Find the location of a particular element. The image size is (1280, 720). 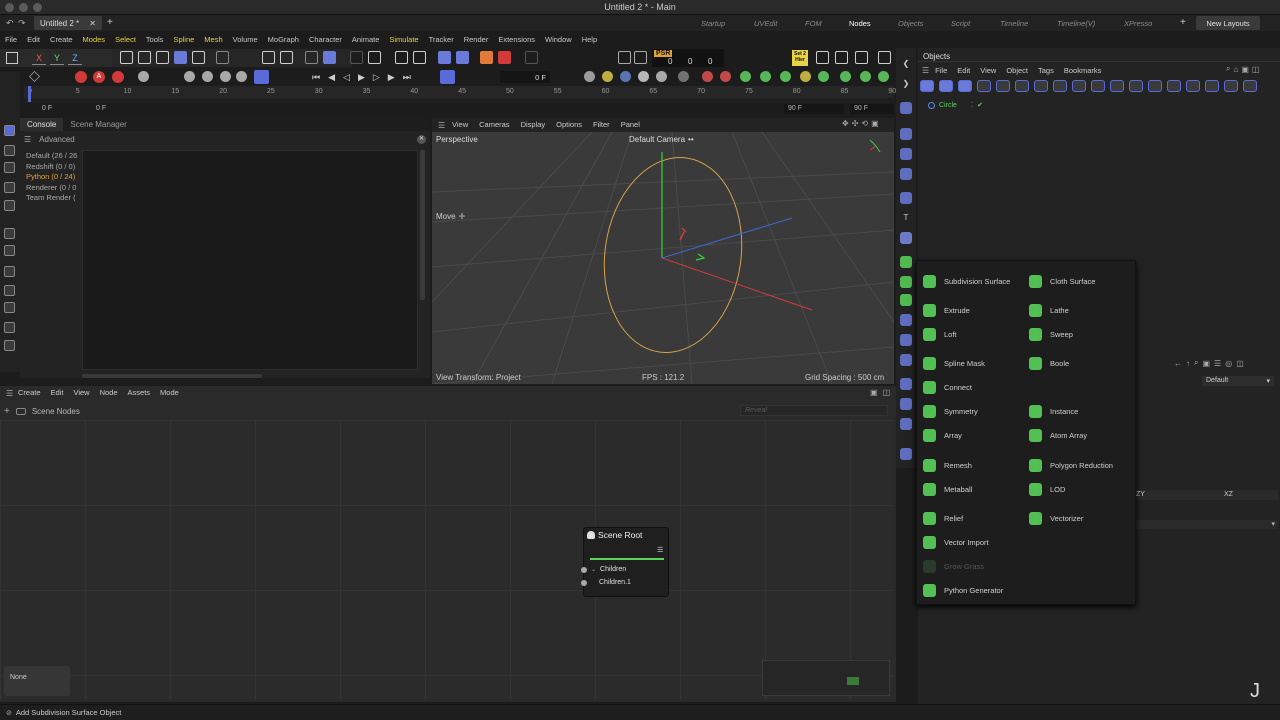

console-advanced-label: Advanced is located at coordinates (57, 139).